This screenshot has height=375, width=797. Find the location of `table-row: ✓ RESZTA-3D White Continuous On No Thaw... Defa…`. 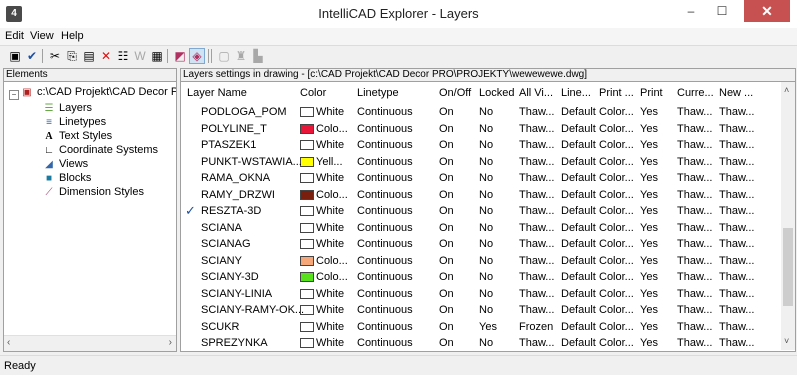

table-row: ✓ RESZTA-3D White Continuous On No Thaw... Defa… is located at coordinates (481, 211).